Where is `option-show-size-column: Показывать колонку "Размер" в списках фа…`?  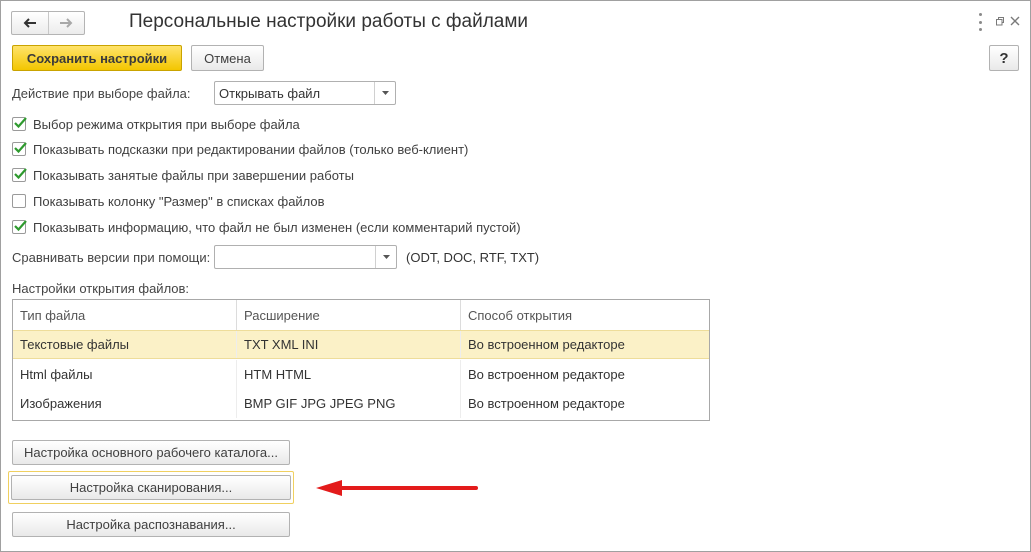 option-show-size-column: Показывать колонку "Размер" в списках фа… is located at coordinates (168, 201).